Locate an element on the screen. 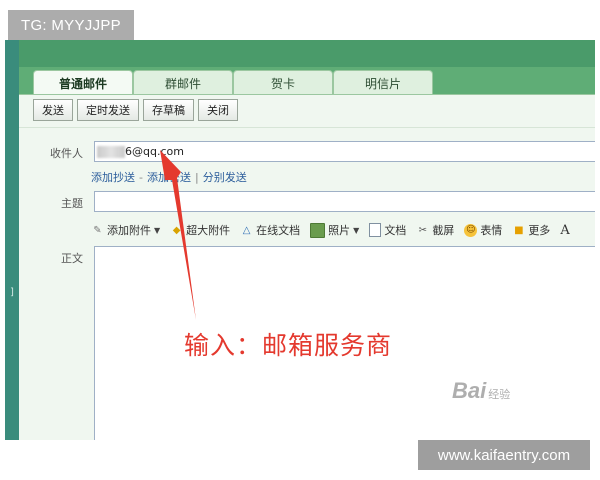 Image resolution: width=600 pixels, height=480 pixels. tab-normal-mail: 普通邮件 is located at coordinates (83, 82).